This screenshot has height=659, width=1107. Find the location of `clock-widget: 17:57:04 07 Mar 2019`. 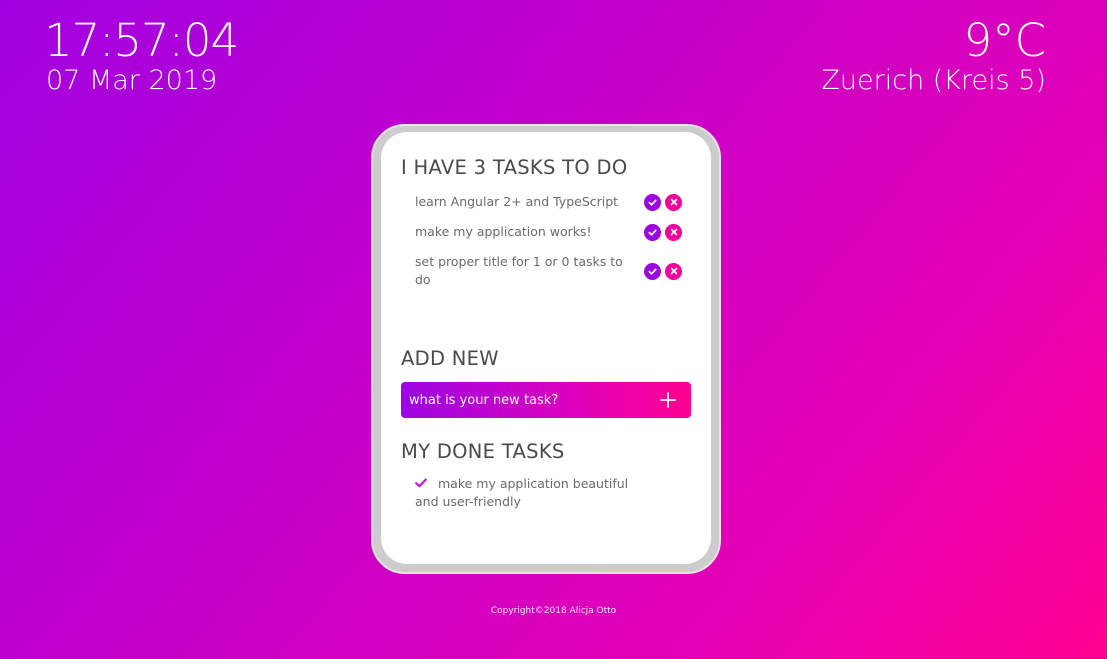

clock-widget: 17:57:04 07 Mar 2019 is located at coordinates (141, 55).